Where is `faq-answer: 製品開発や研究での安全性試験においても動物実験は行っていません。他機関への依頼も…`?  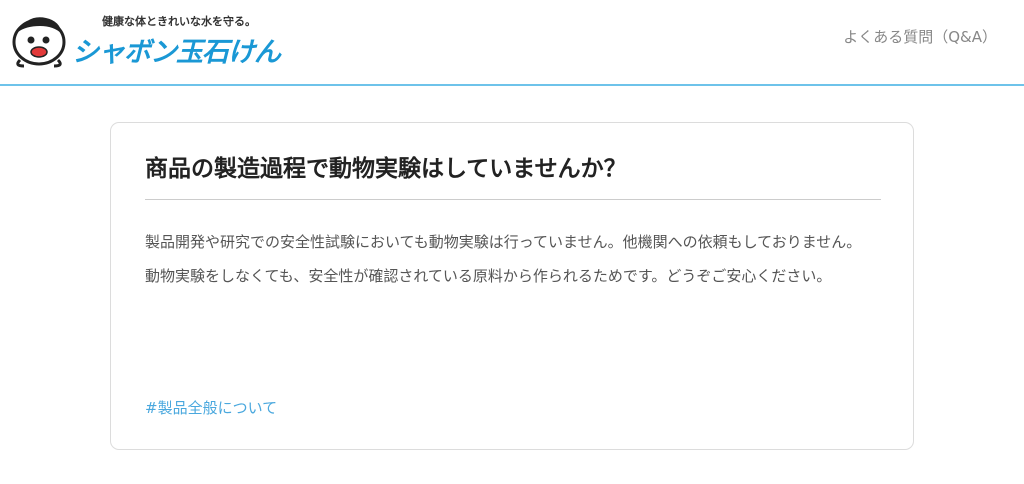
faq-answer: 製品開発や研究での安全性試験においても動物実験は行っていません。他機関への依頼も… is located at coordinates (503, 259).